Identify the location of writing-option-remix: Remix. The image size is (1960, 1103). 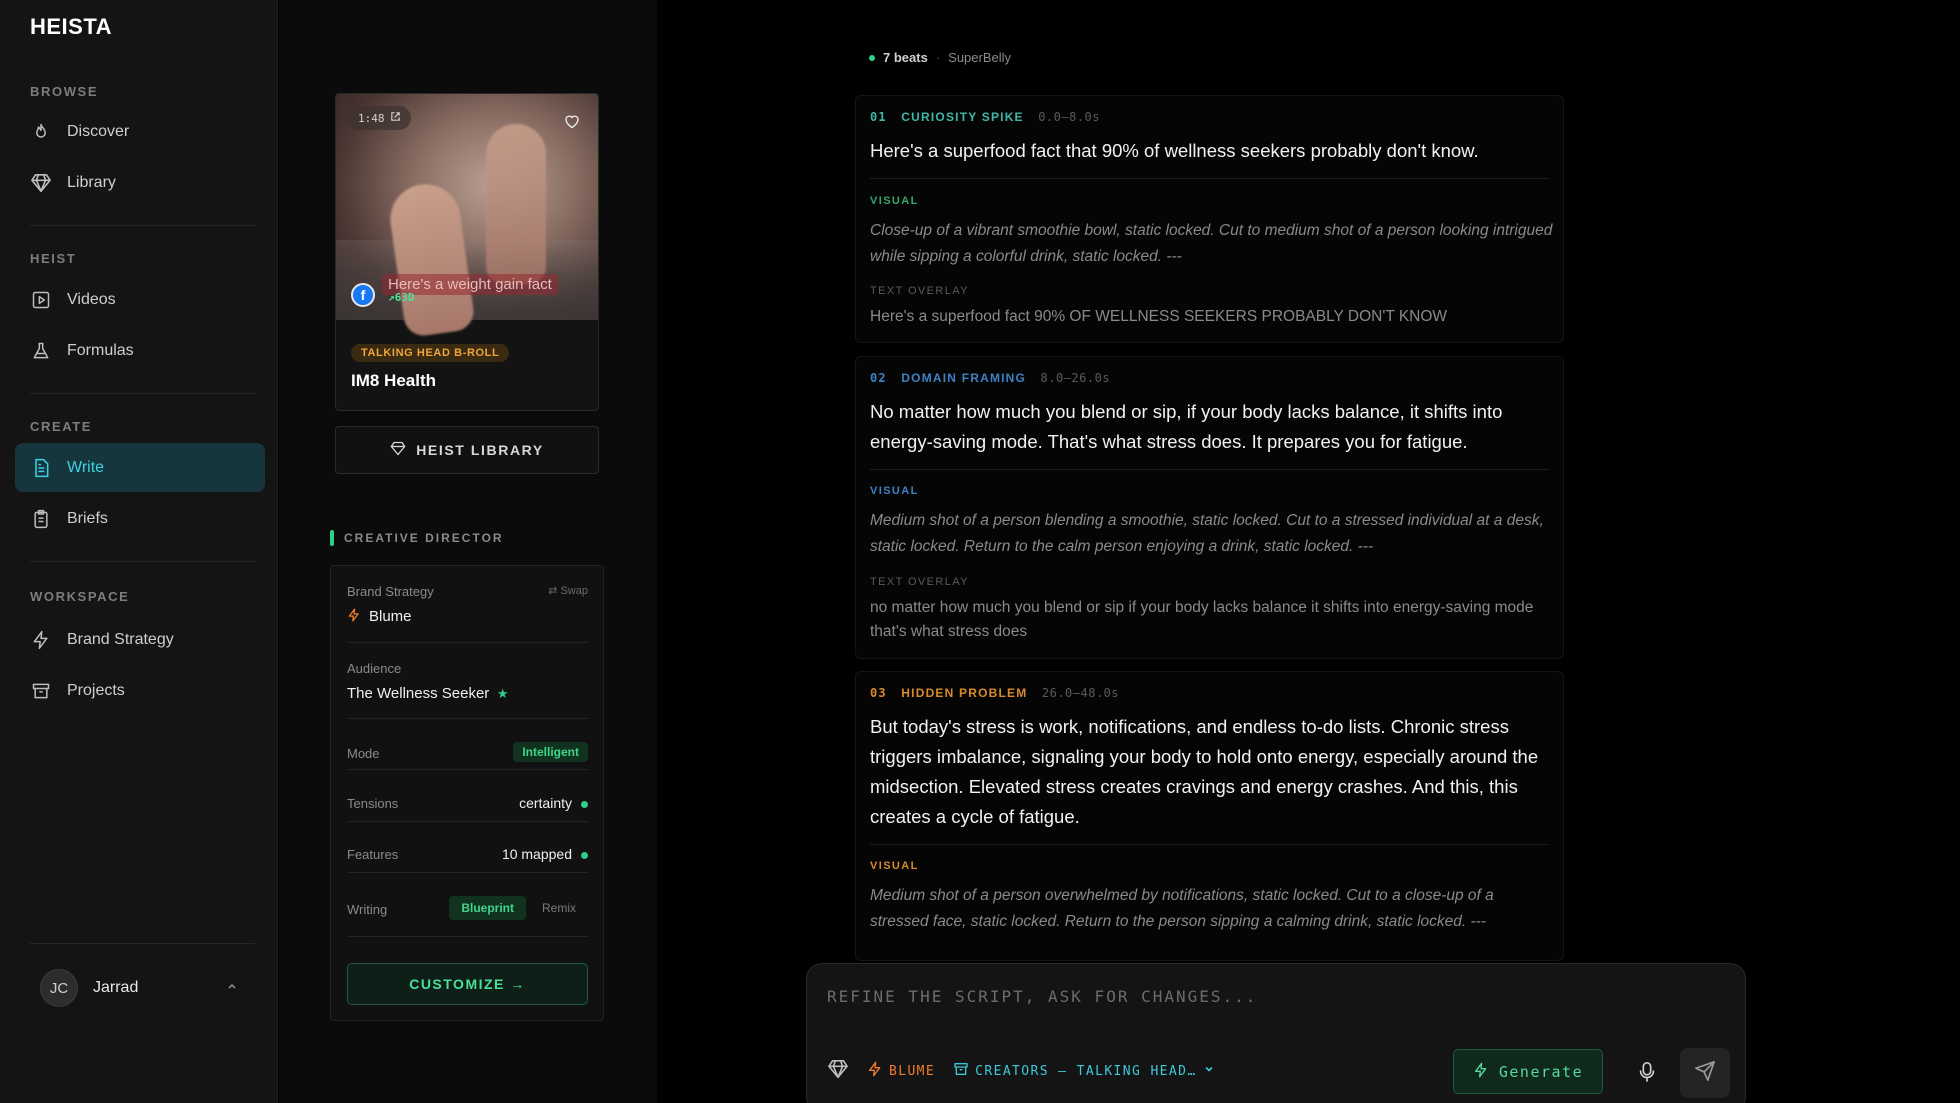
(559, 908).